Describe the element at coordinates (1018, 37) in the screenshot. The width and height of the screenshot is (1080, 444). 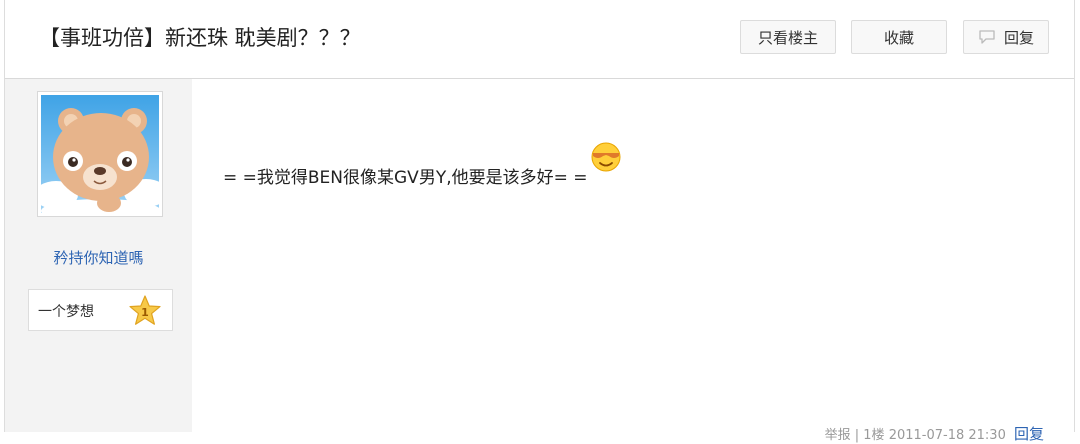
I see `reply-label: 回复` at that location.